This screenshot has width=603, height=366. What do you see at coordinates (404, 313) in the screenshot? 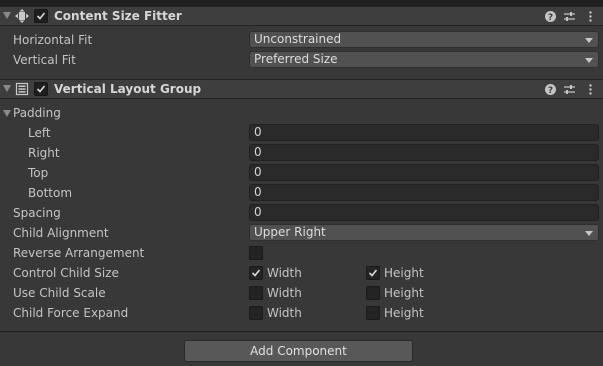
I see `child-force-expand-height-label: Height` at bounding box center [404, 313].